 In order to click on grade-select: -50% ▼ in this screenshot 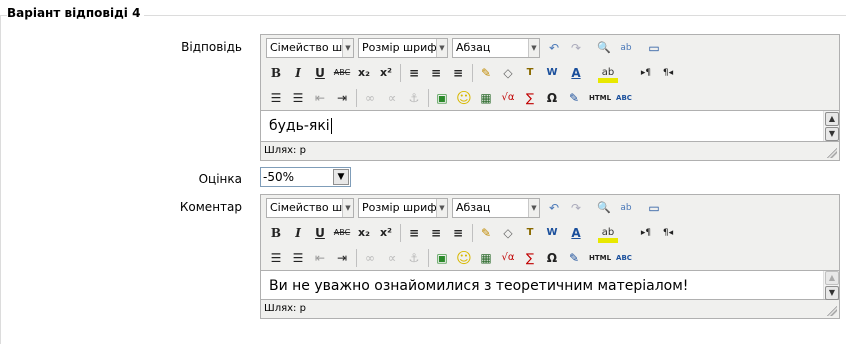, I will do `click(305, 177)`.